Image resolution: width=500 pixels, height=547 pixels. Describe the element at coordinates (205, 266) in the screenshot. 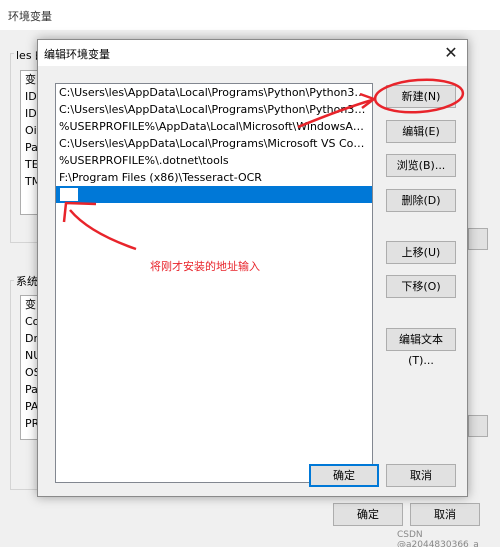

I see `annotation-text: 将刚才安装的地址输入` at that location.